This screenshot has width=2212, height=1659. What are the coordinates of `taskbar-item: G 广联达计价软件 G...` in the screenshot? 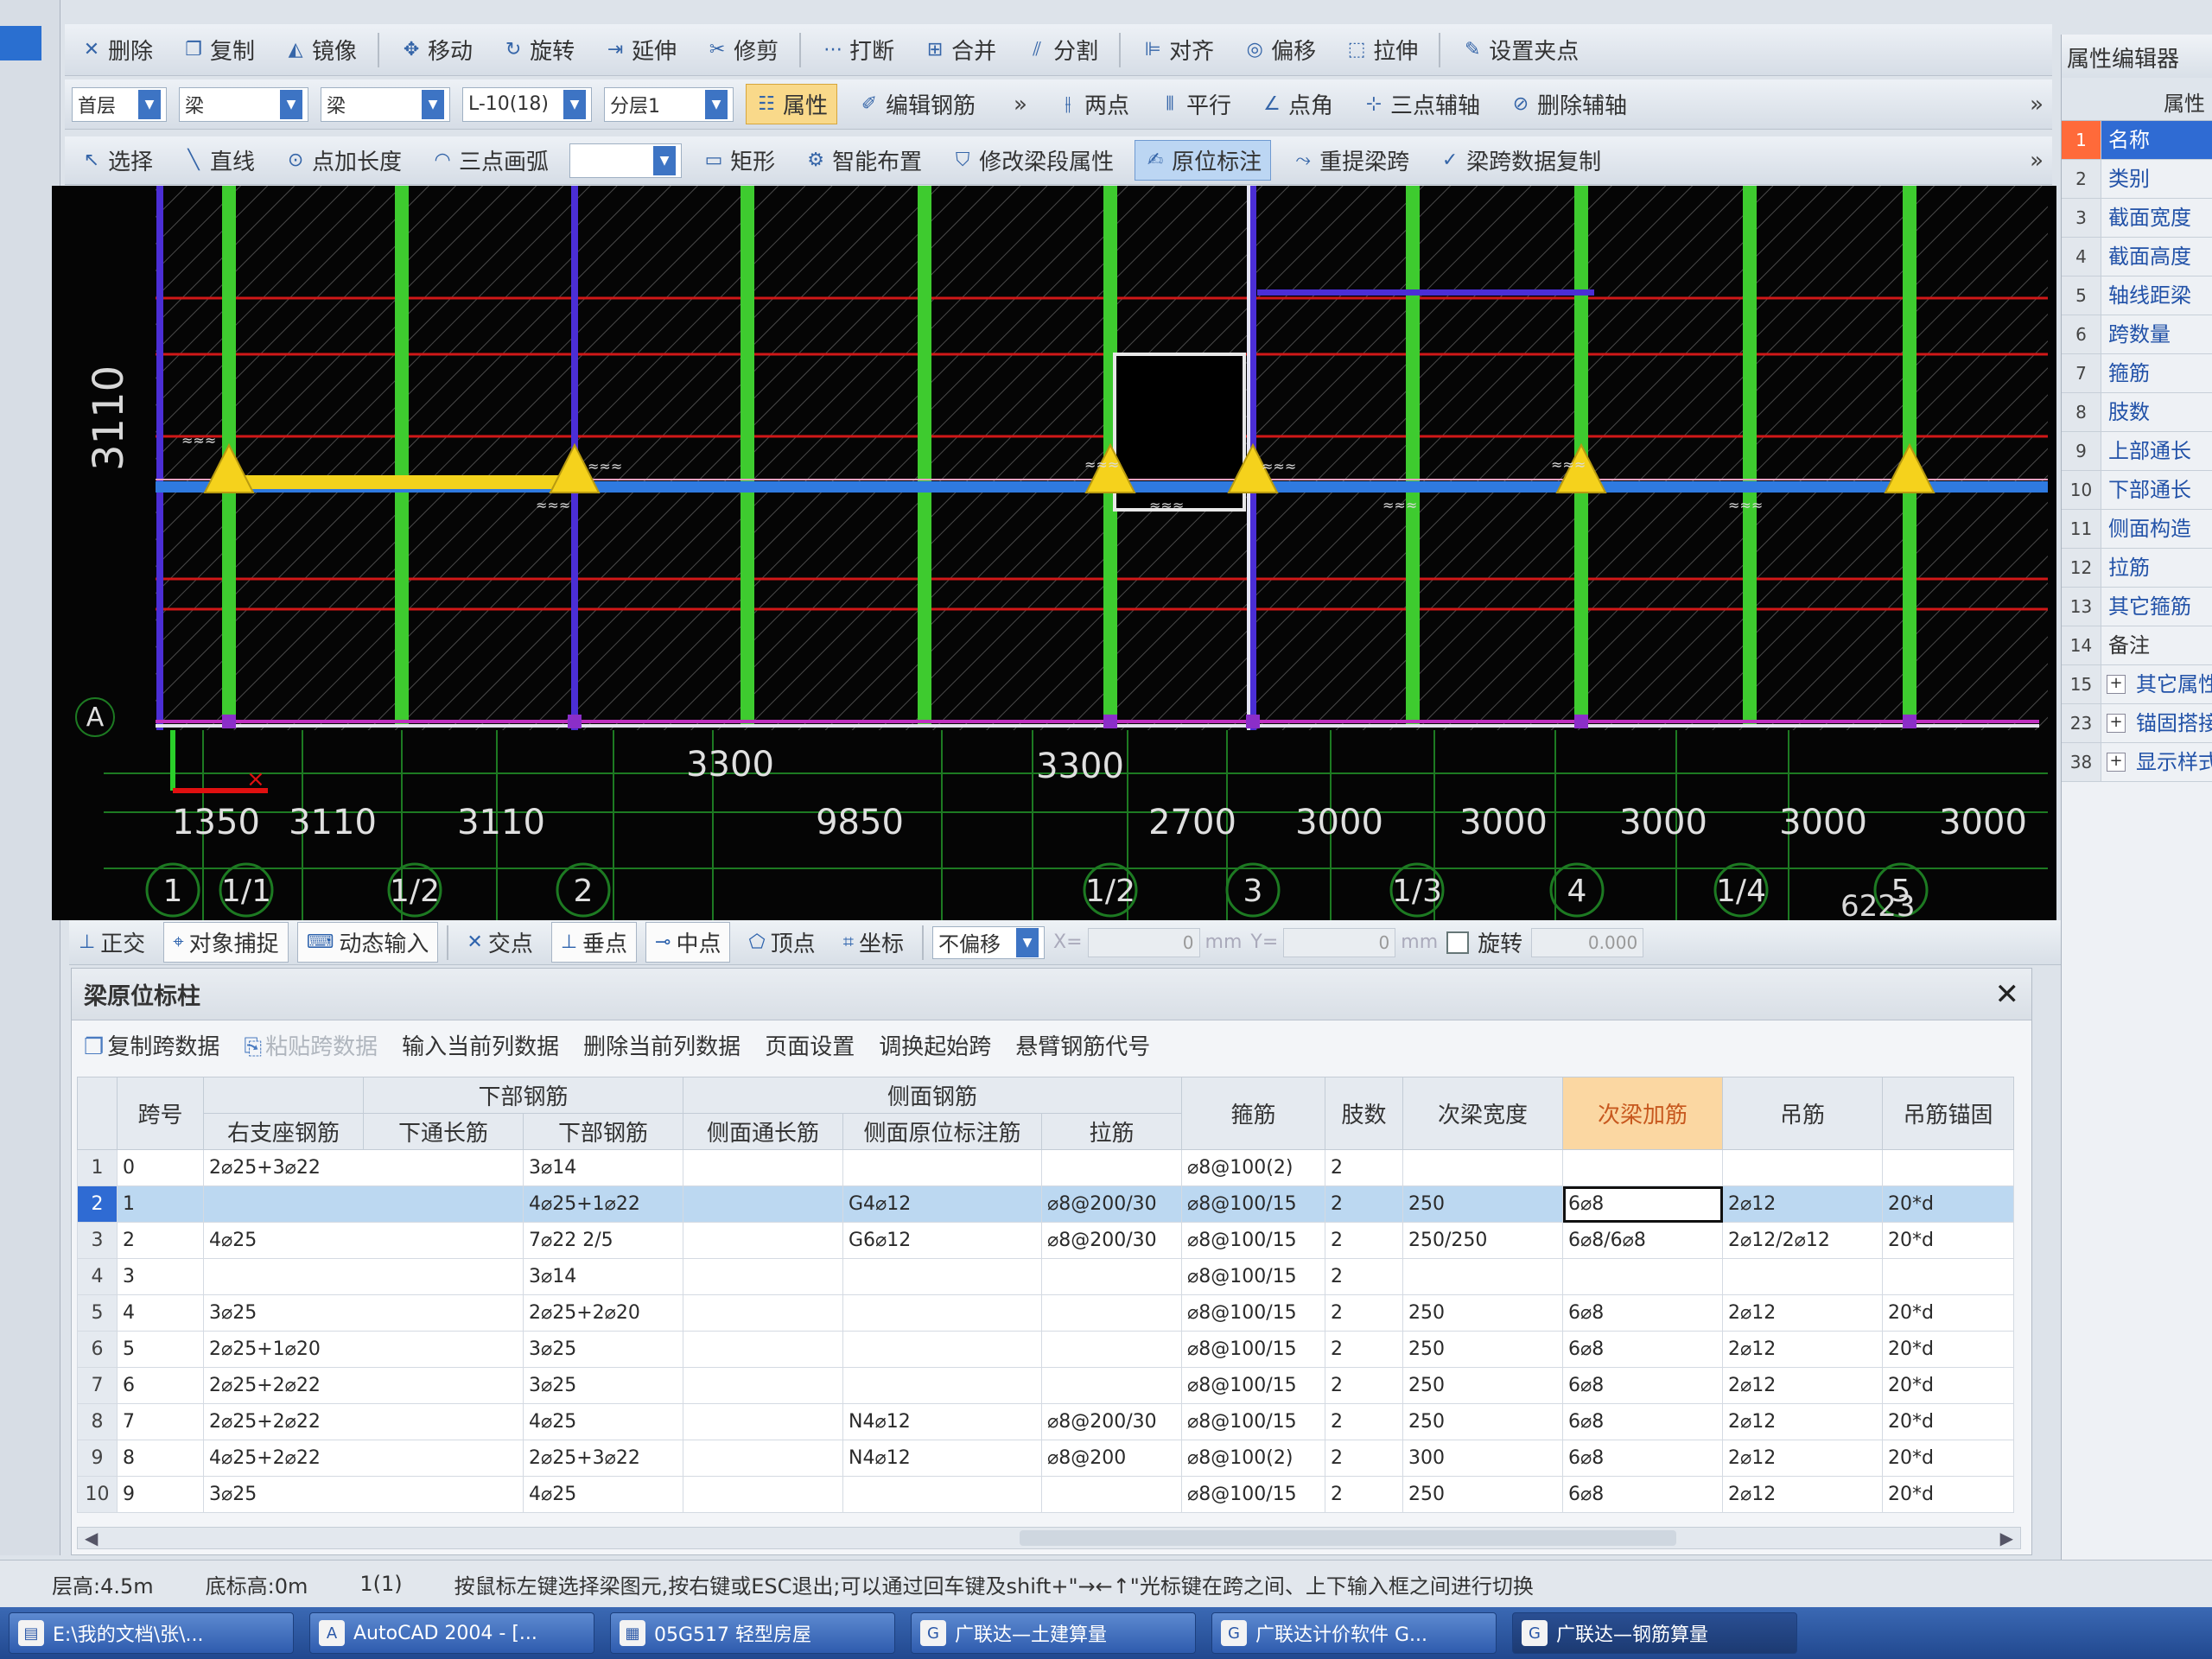 It's located at (1354, 1633).